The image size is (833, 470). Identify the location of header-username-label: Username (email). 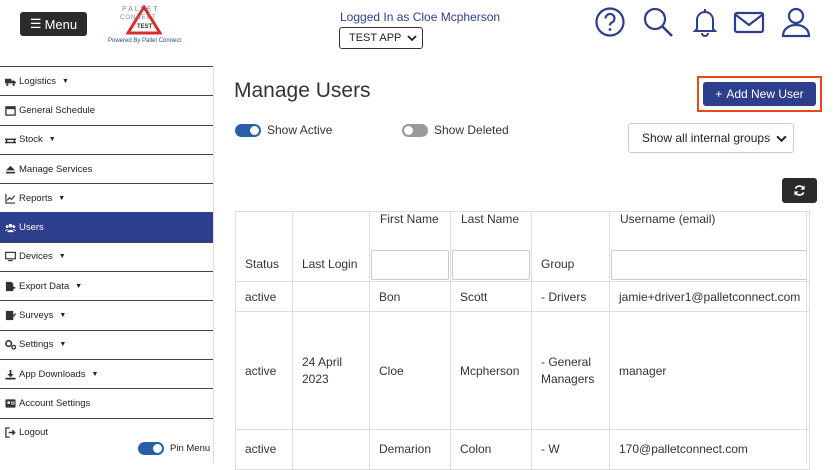
(668, 219).